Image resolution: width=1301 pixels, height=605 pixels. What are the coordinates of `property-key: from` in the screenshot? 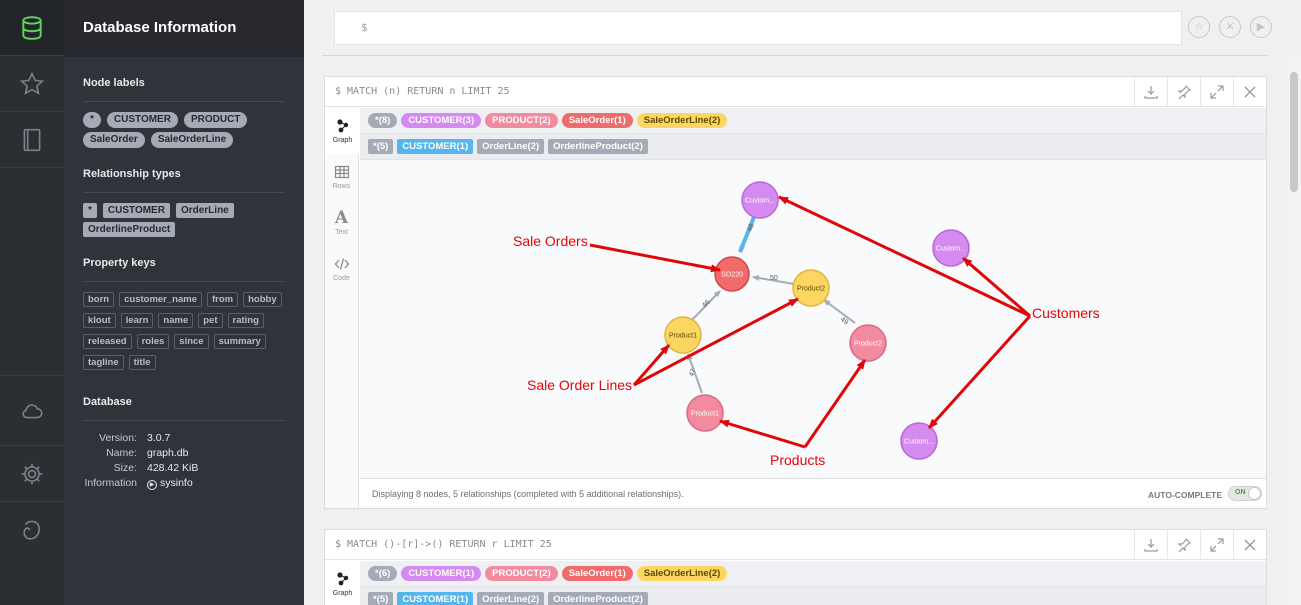 It's located at (222, 299).